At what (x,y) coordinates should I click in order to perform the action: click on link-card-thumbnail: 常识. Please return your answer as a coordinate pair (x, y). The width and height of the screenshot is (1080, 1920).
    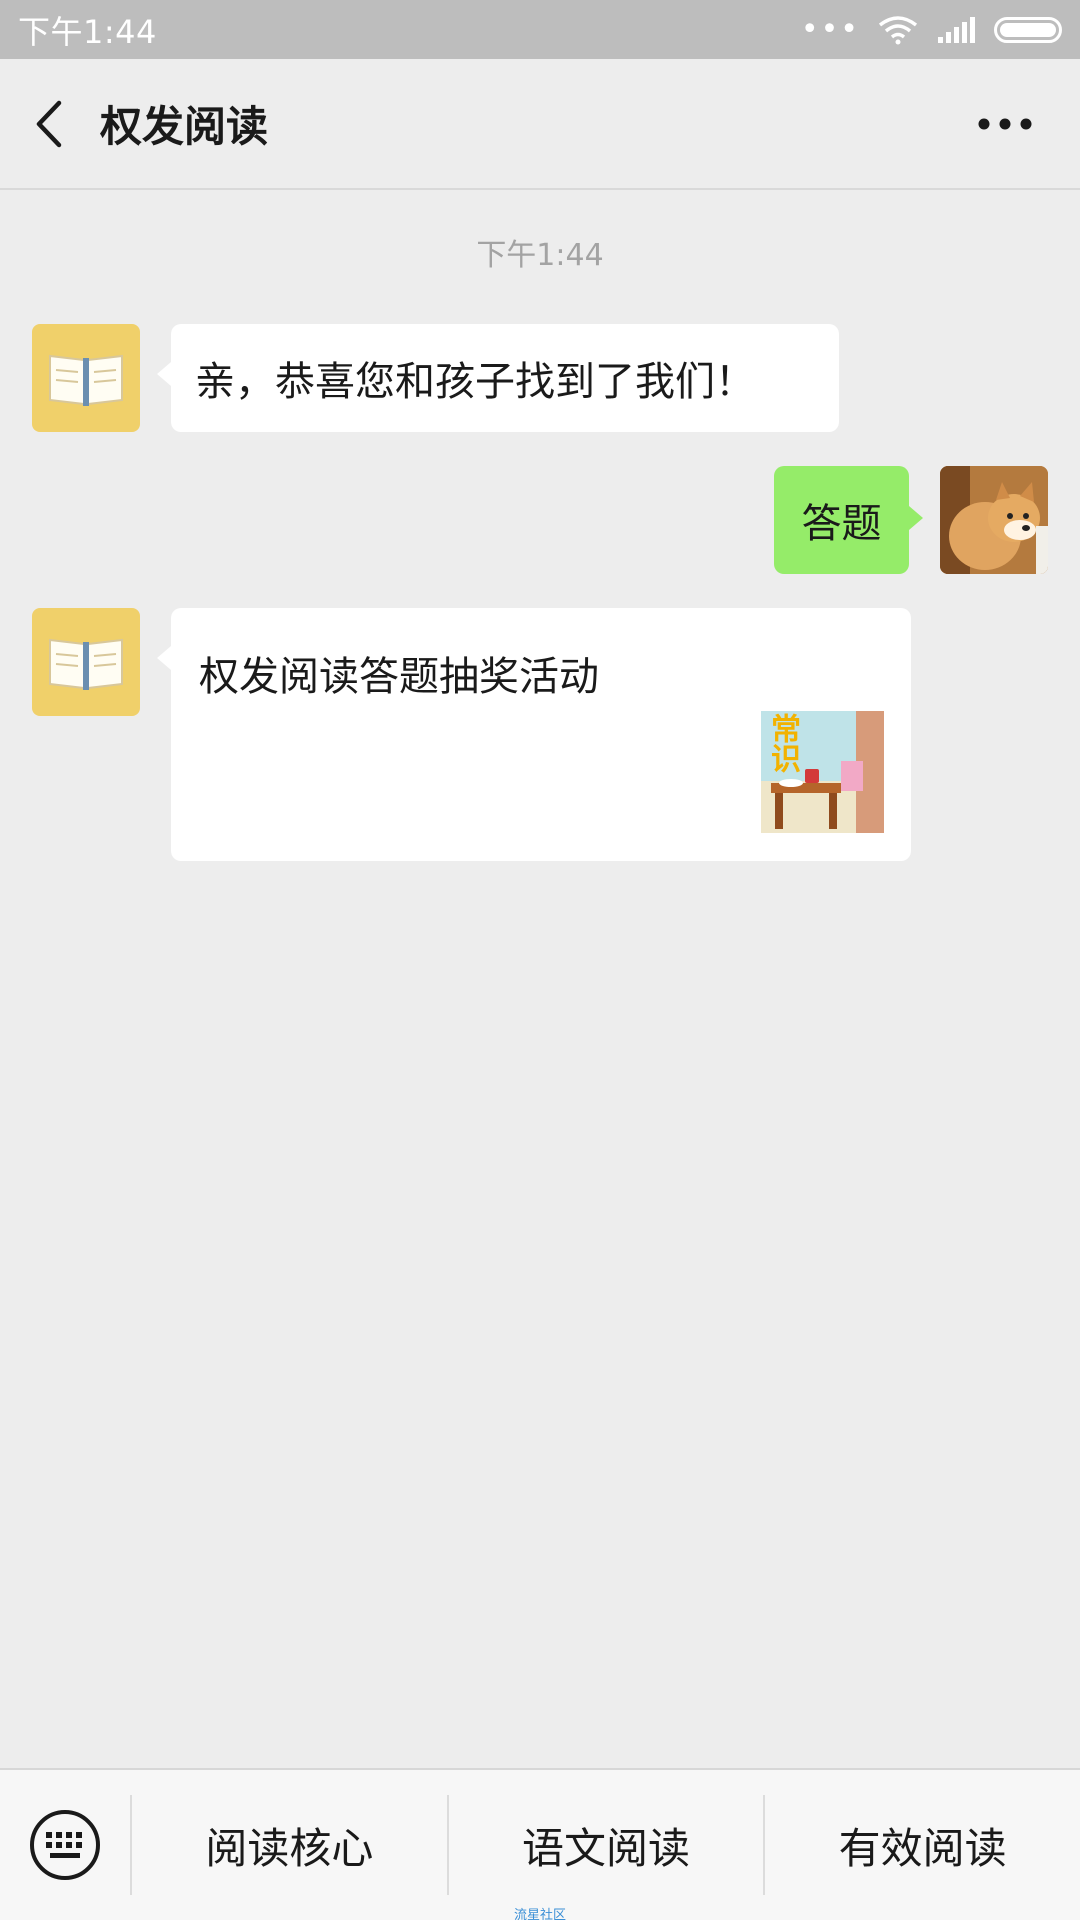
    Looking at the image, I should click on (822, 772).